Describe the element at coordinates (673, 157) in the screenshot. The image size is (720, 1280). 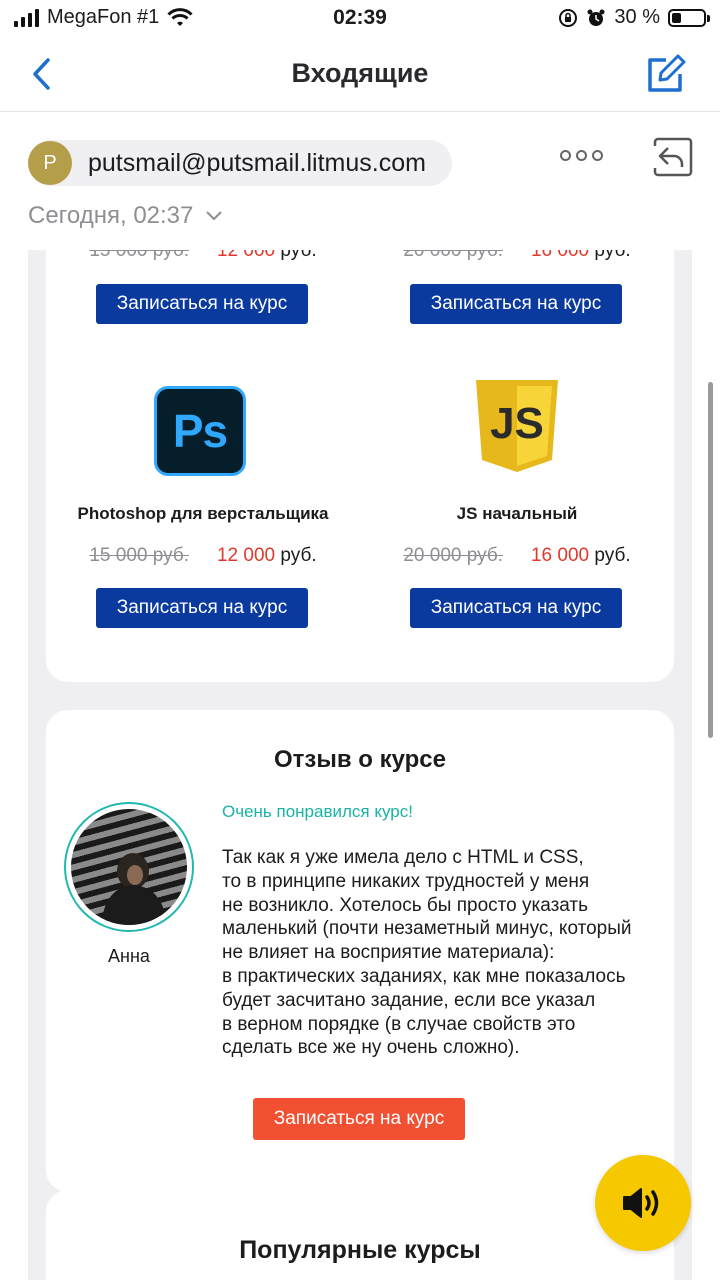
I see `reply-icon` at that location.